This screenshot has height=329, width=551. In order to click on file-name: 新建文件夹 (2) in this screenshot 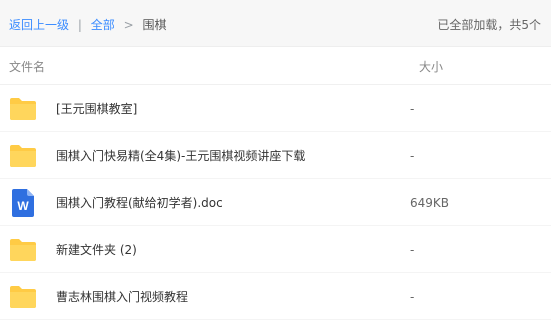, I will do `click(96, 250)`.